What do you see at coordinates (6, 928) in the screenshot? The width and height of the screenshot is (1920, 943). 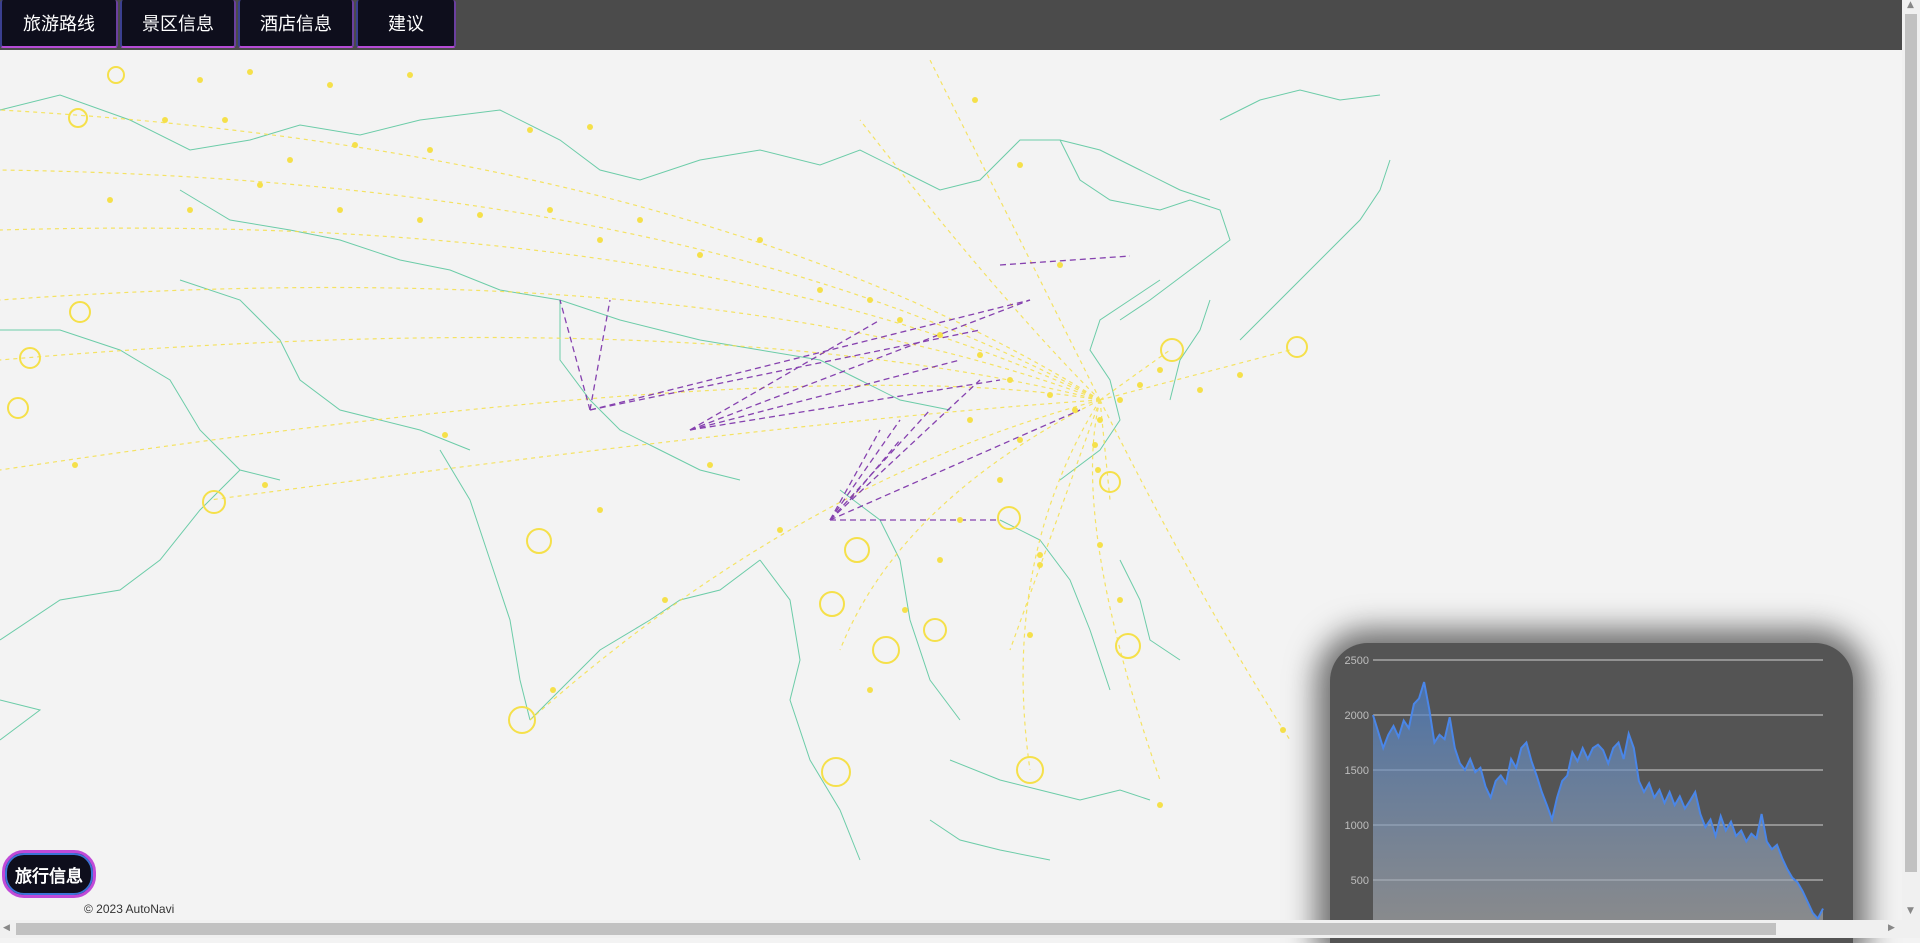 I see `scroll-left-icon: ◀` at bounding box center [6, 928].